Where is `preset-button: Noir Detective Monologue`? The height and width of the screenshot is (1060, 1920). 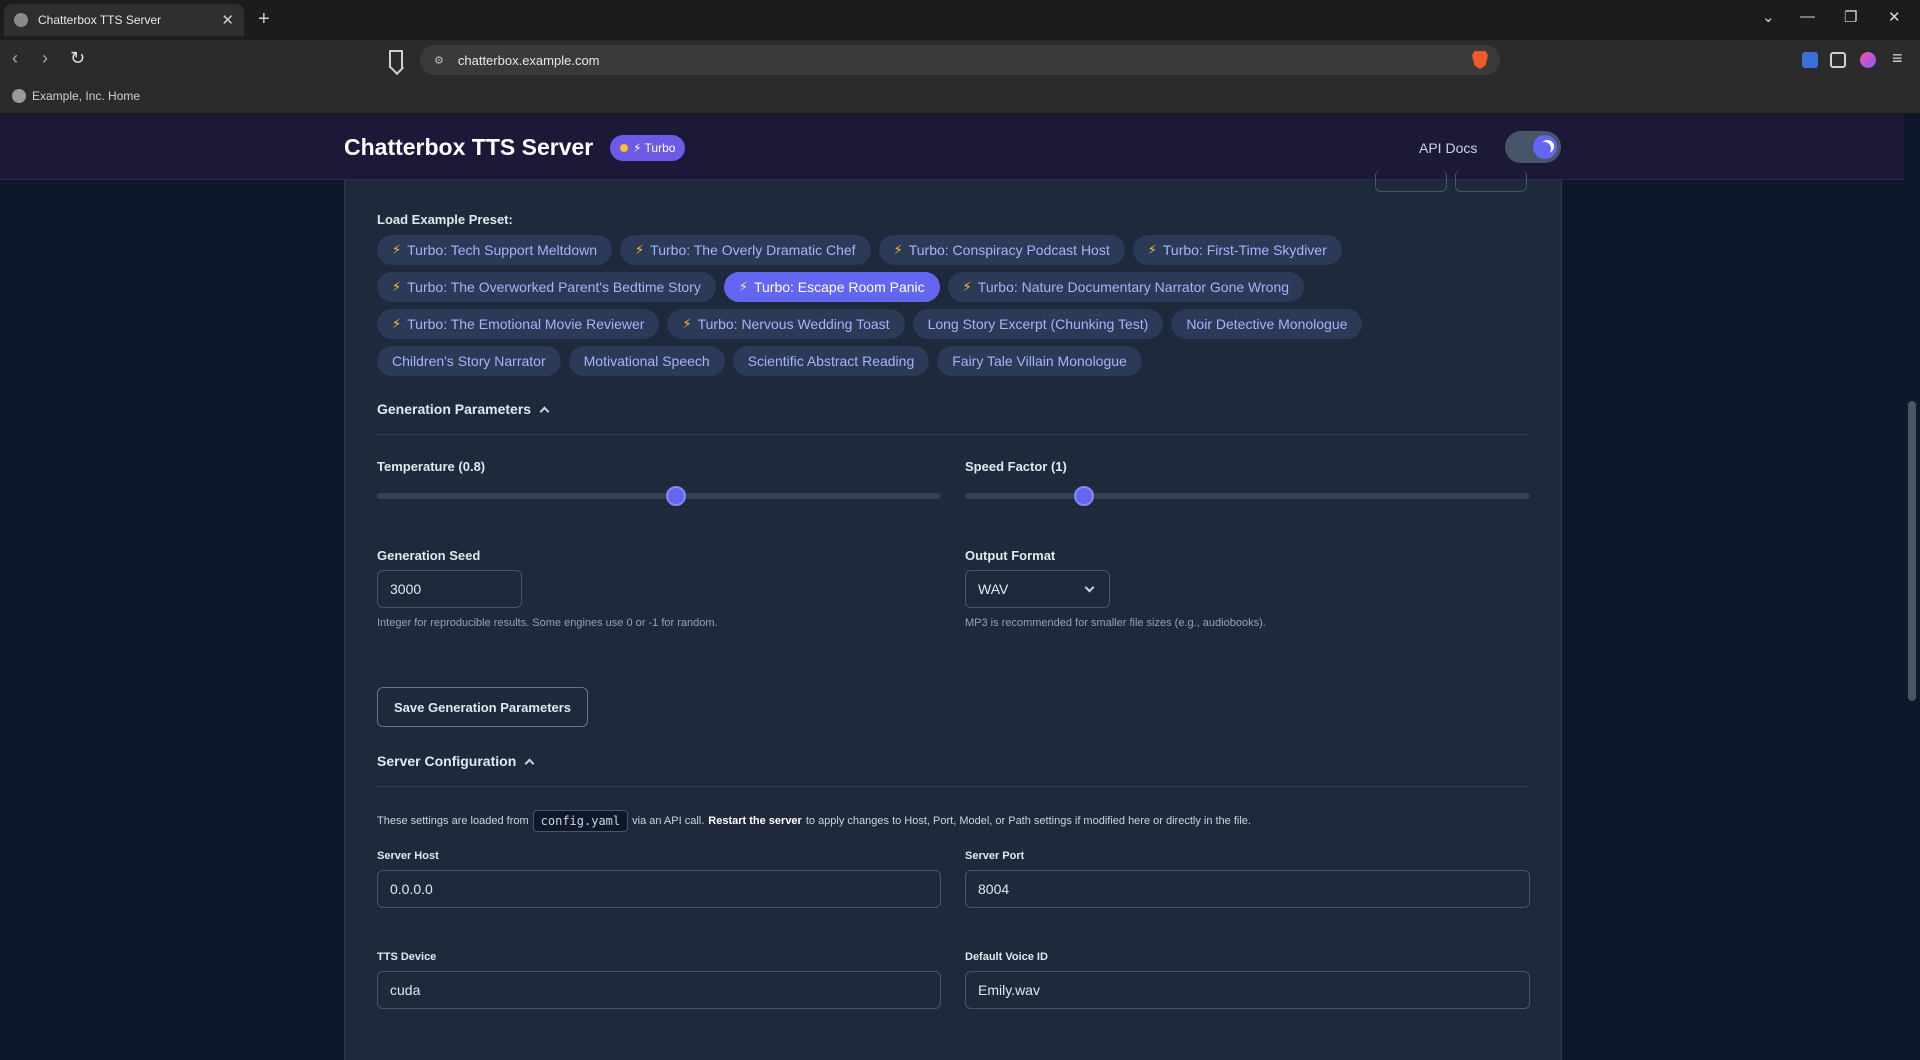 preset-button: Noir Detective Monologue is located at coordinates (1267, 324).